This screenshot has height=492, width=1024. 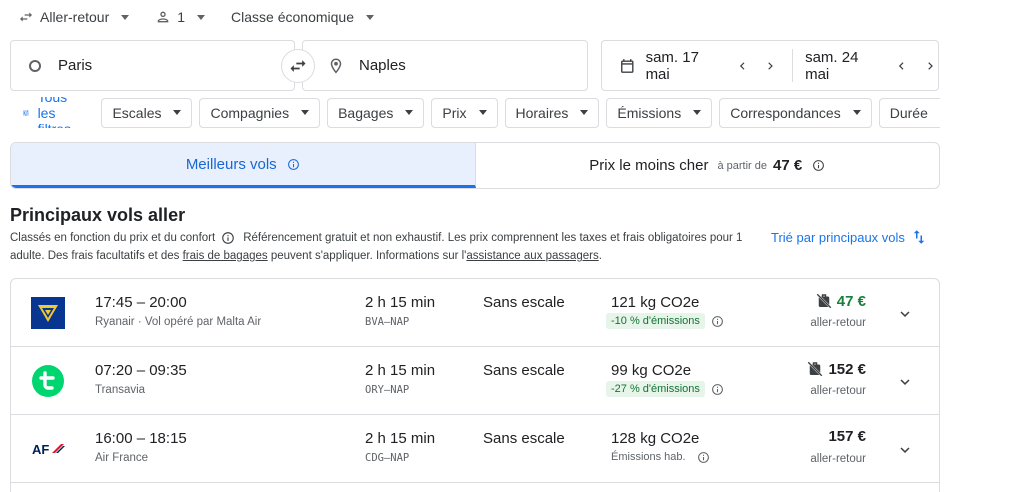 What do you see at coordinates (122, 458) in the screenshot?
I see `airline-name: Air France` at bounding box center [122, 458].